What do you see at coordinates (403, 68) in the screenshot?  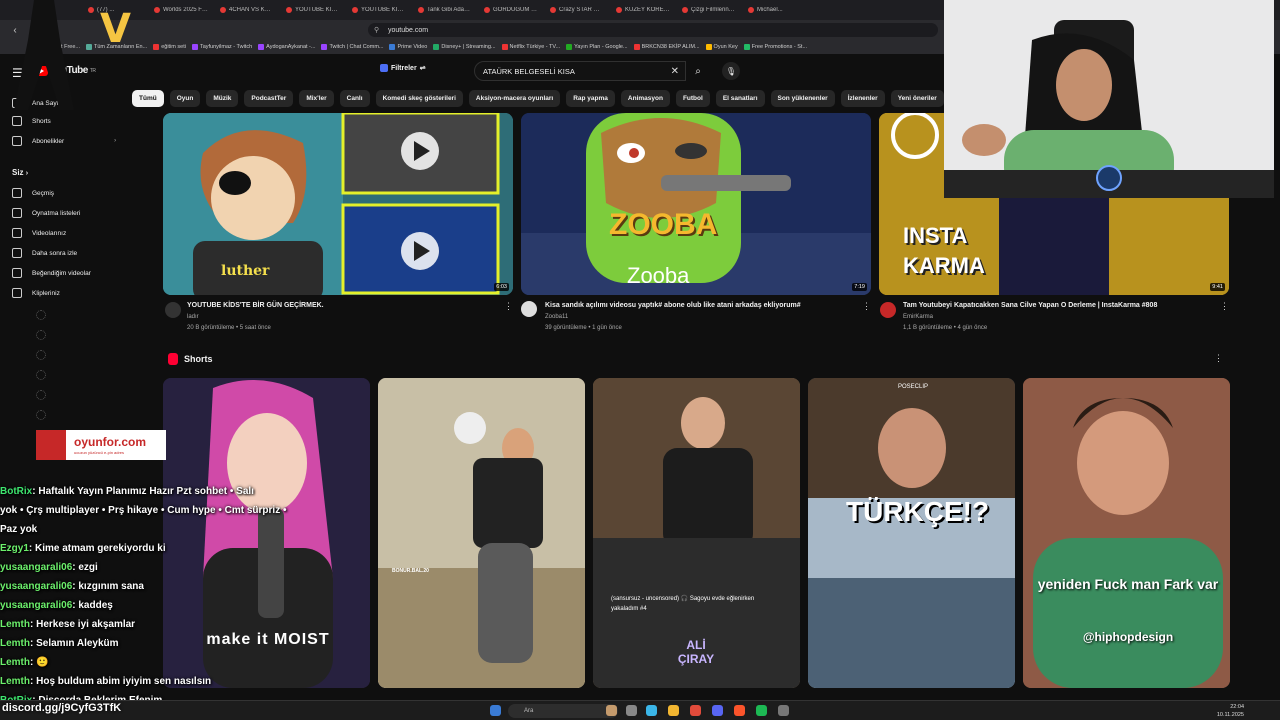 I see `filters-button: Filtreler ⇌` at bounding box center [403, 68].